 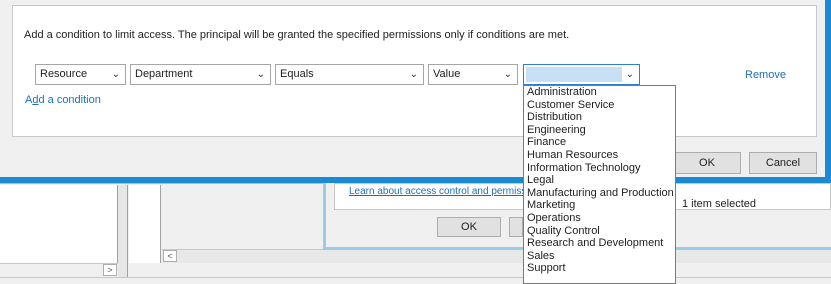 I want to click on dropdown-option: Distribution, so click(x=599, y=117).